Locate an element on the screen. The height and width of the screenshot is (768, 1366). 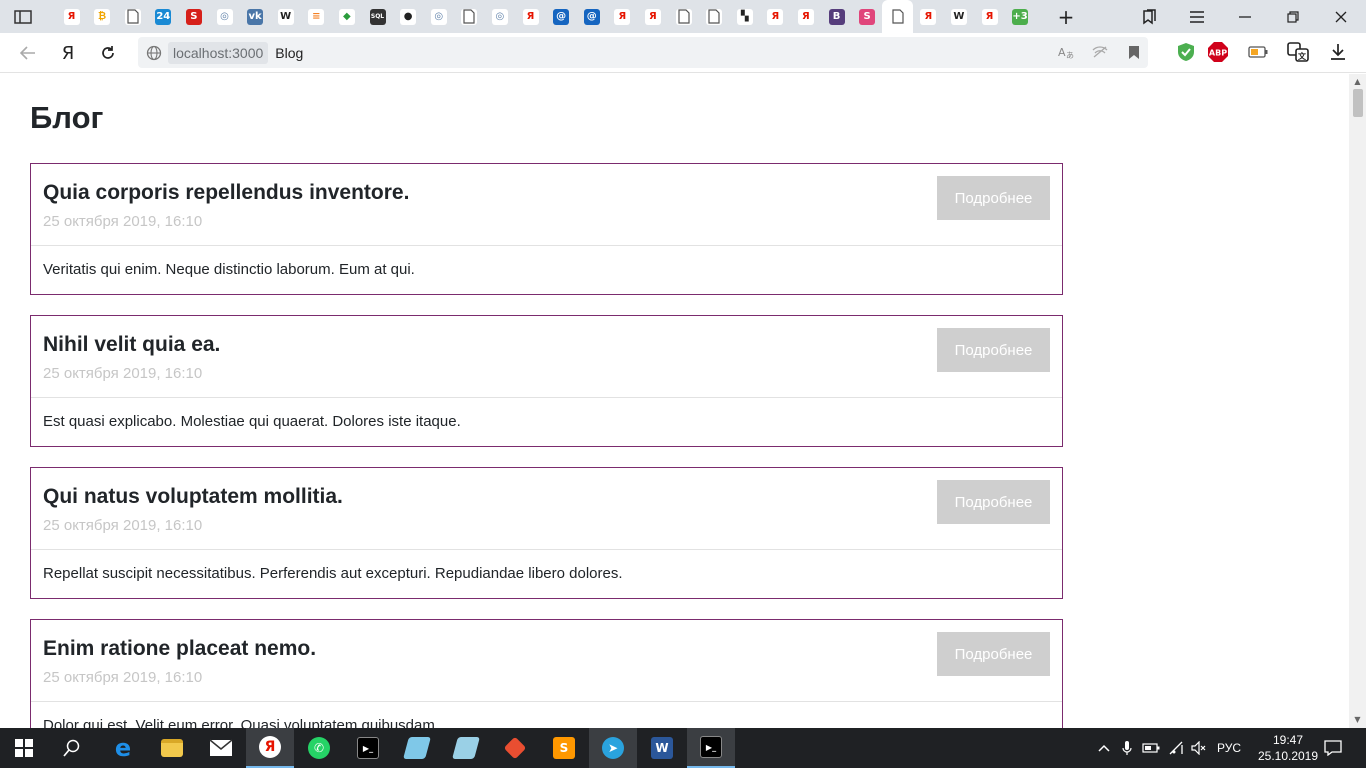
telegram-icon: ➤ is located at coordinates (613, 748).